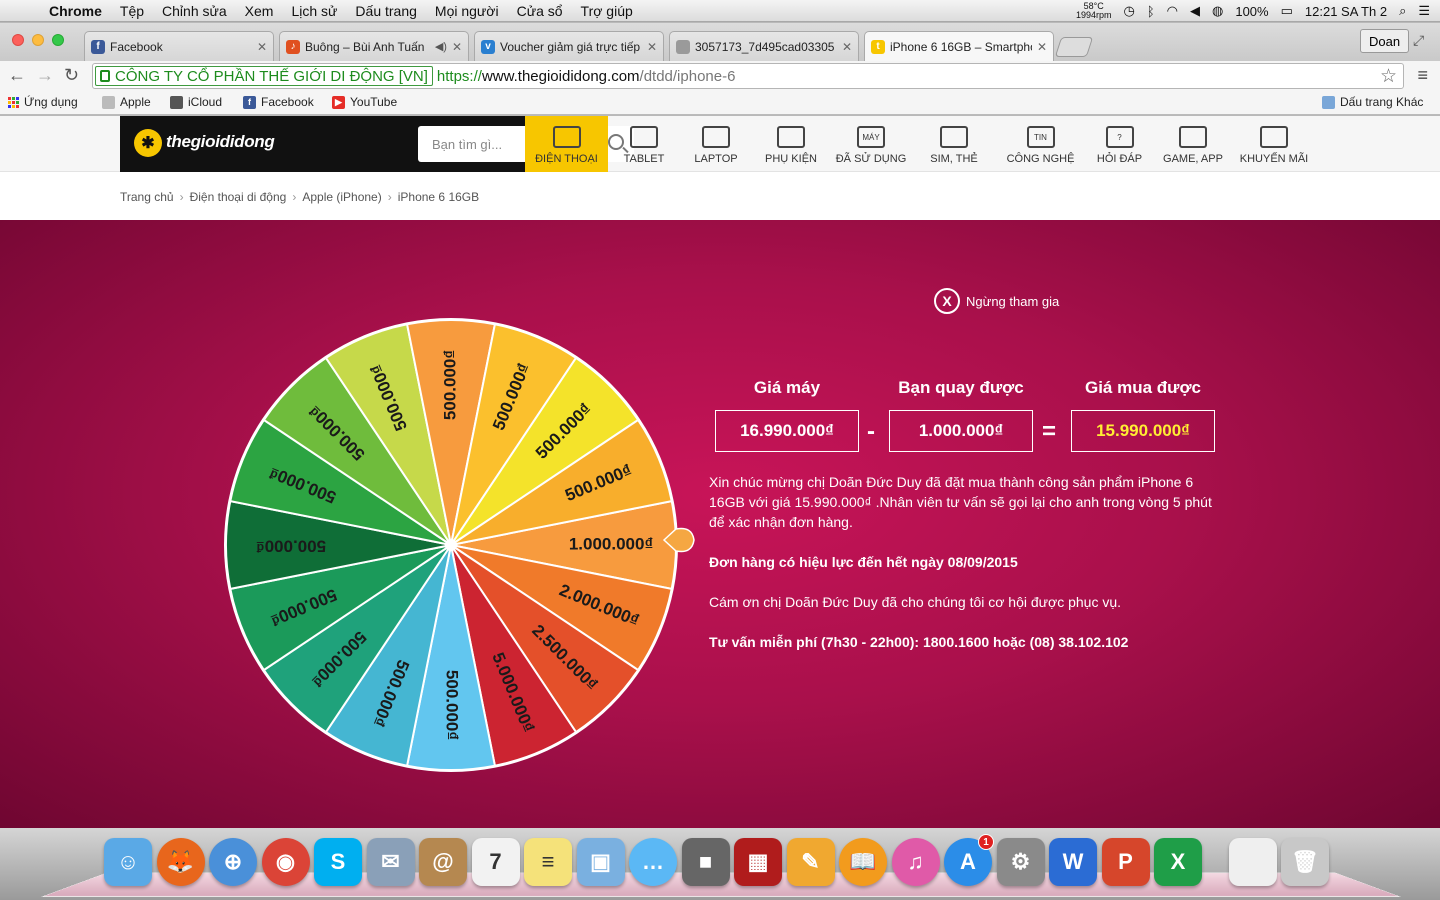  What do you see at coordinates (314, 11) in the screenshot?
I see `menu-history: Lịch sử` at bounding box center [314, 11].